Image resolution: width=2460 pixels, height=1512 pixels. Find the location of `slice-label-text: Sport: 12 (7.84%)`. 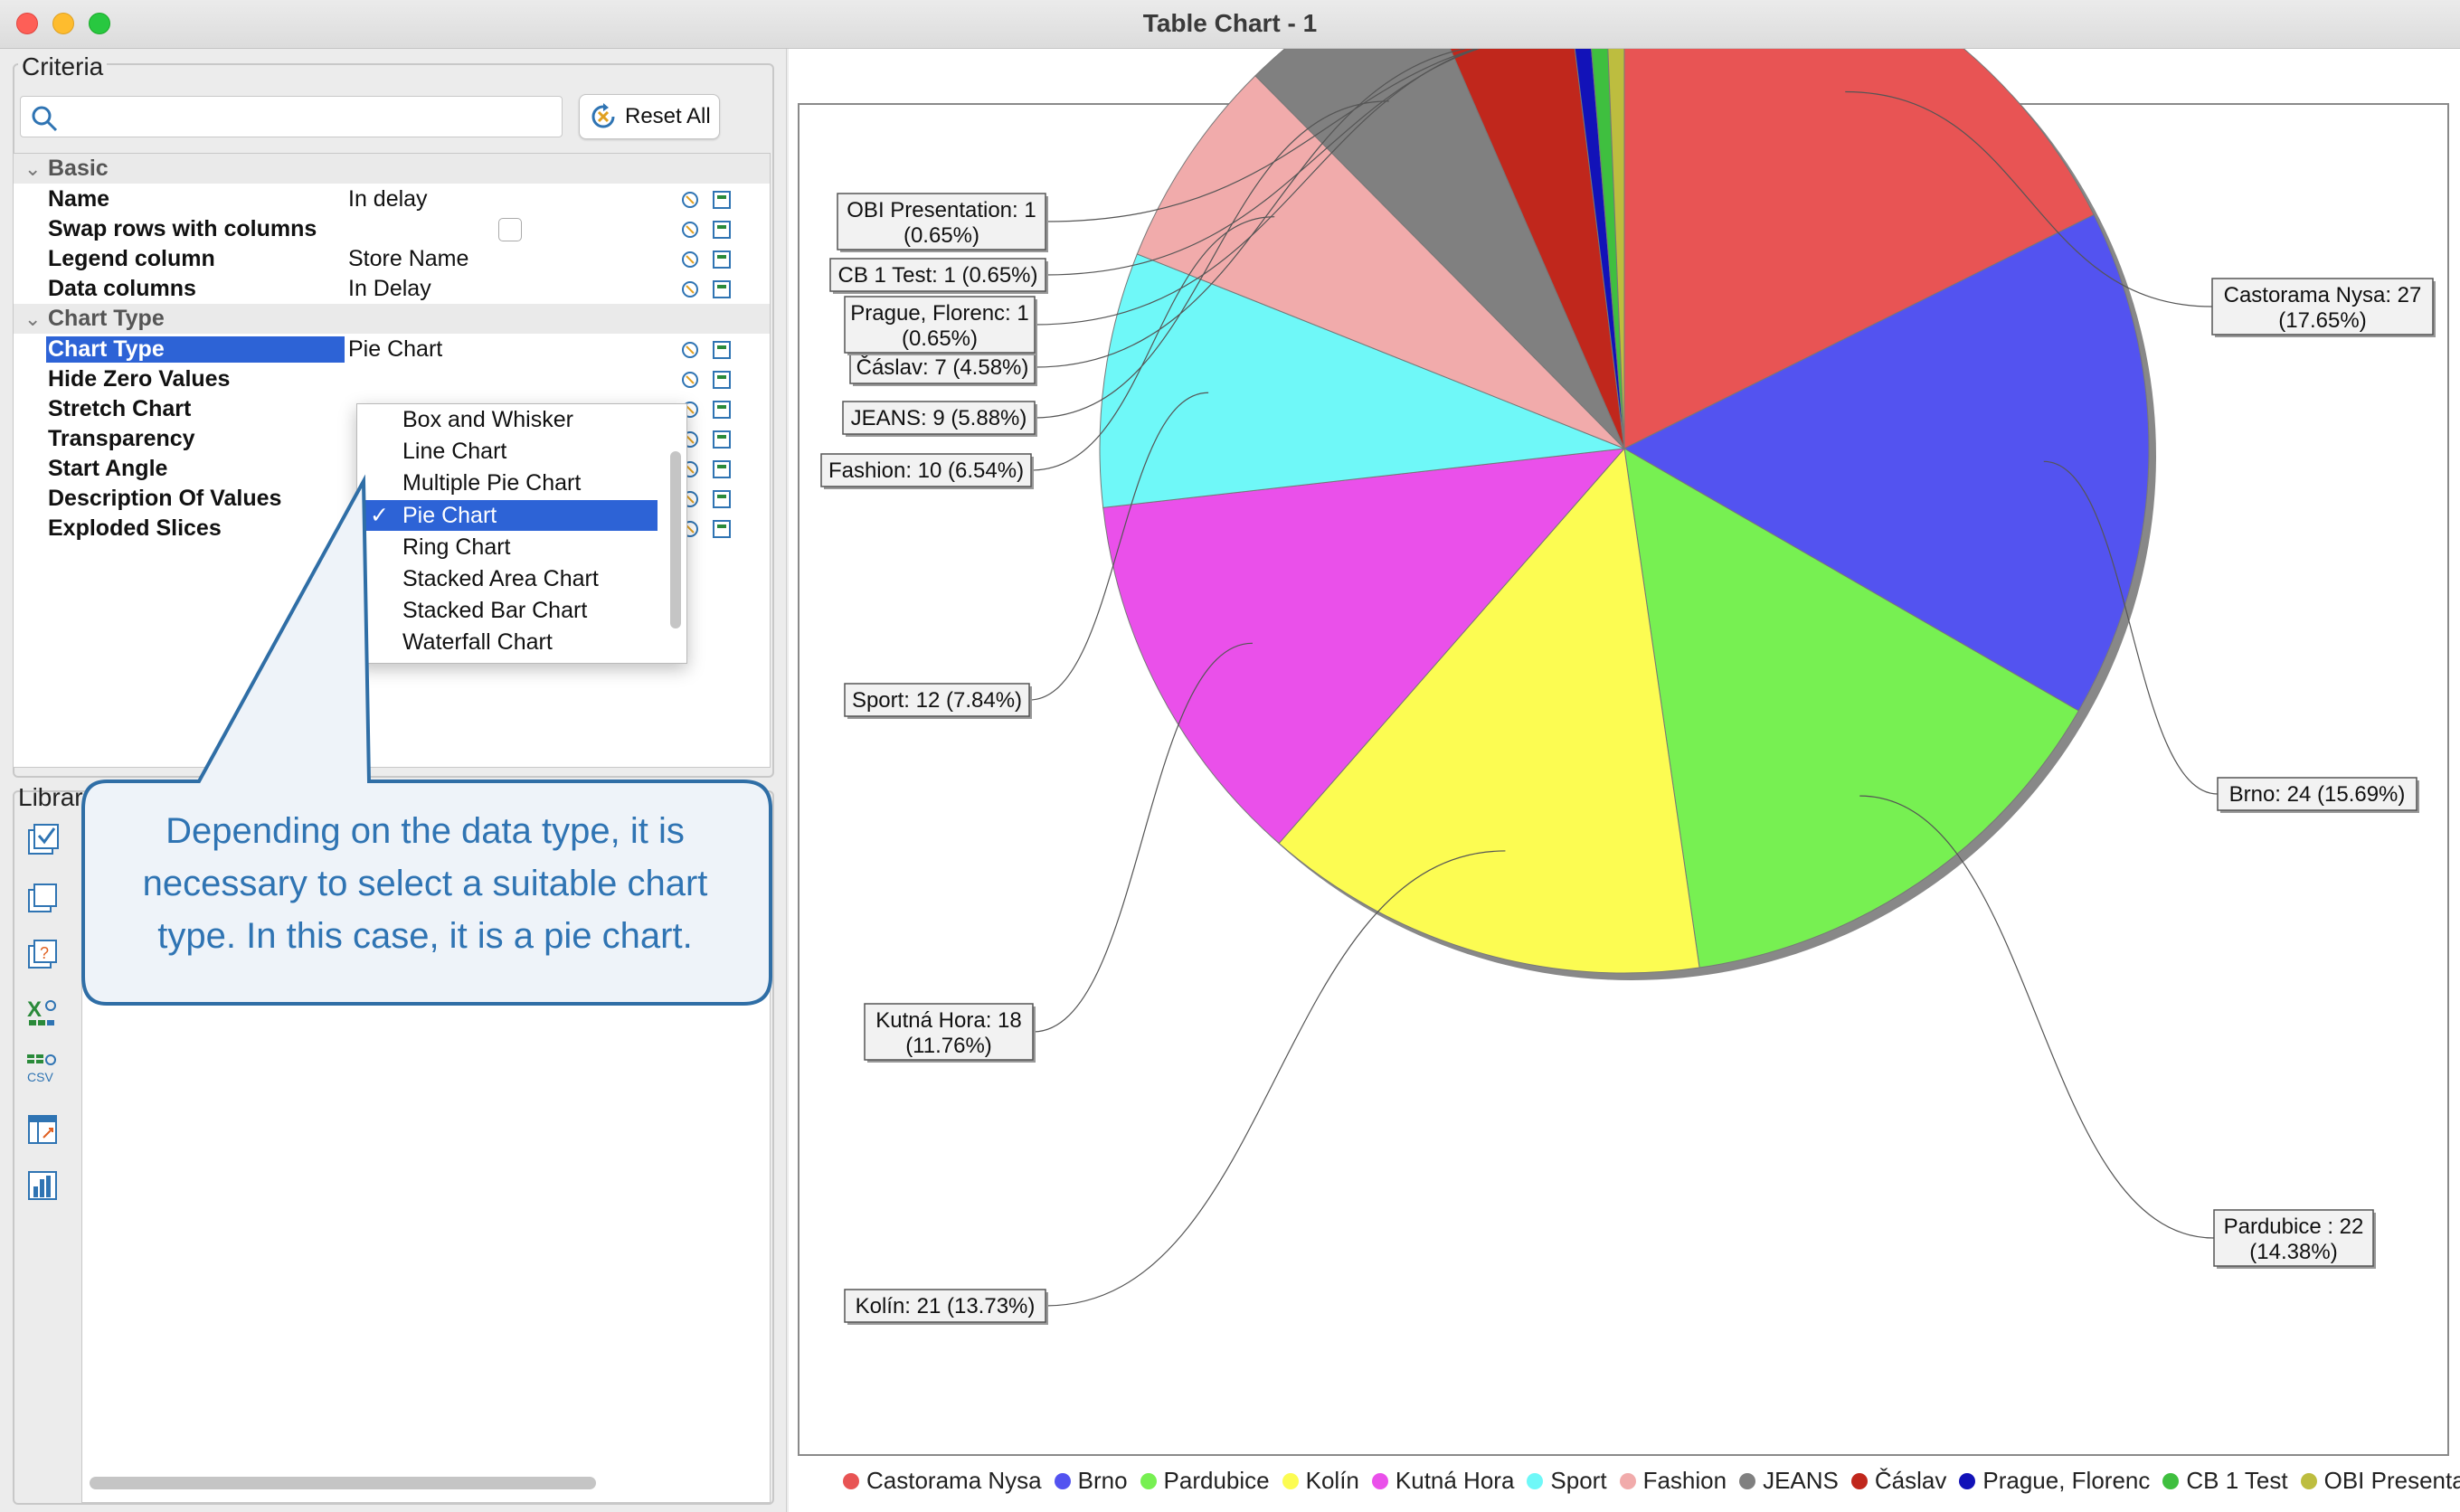

slice-label-text: Sport: 12 (7.84%) is located at coordinates (937, 700).